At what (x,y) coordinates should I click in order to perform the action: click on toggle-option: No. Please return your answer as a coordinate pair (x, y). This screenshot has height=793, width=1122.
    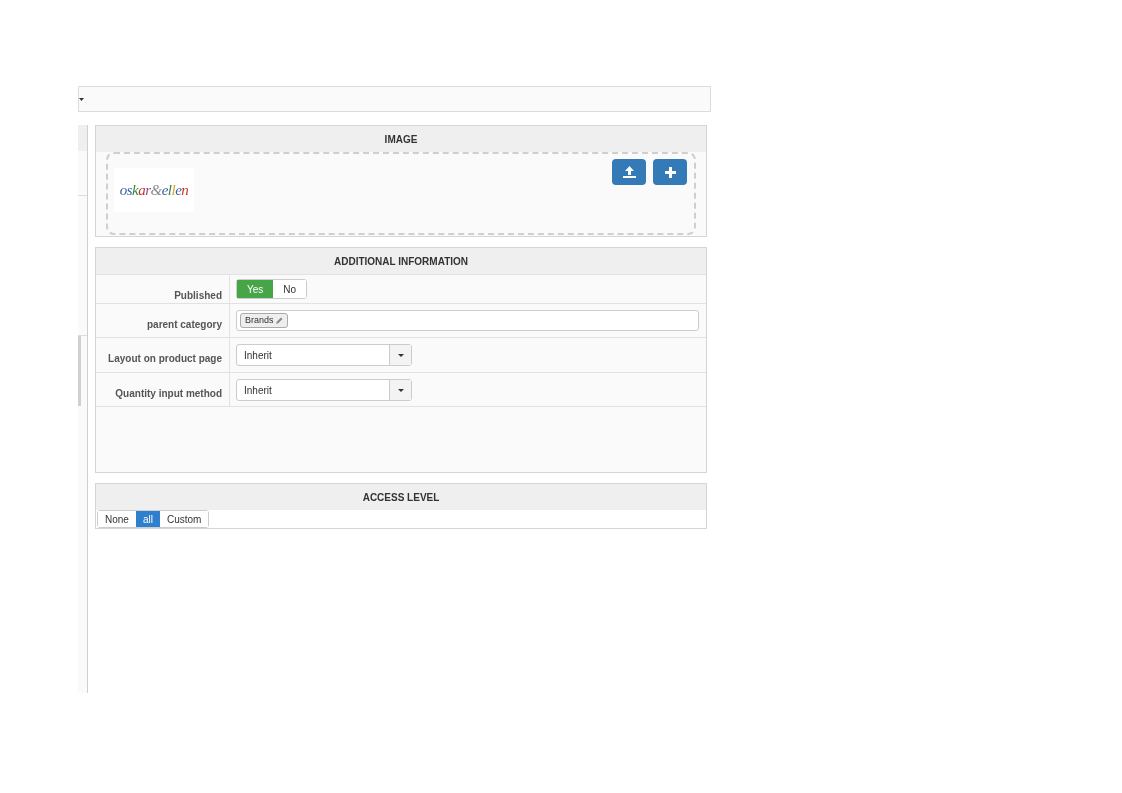
    Looking at the image, I should click on (290, 289).